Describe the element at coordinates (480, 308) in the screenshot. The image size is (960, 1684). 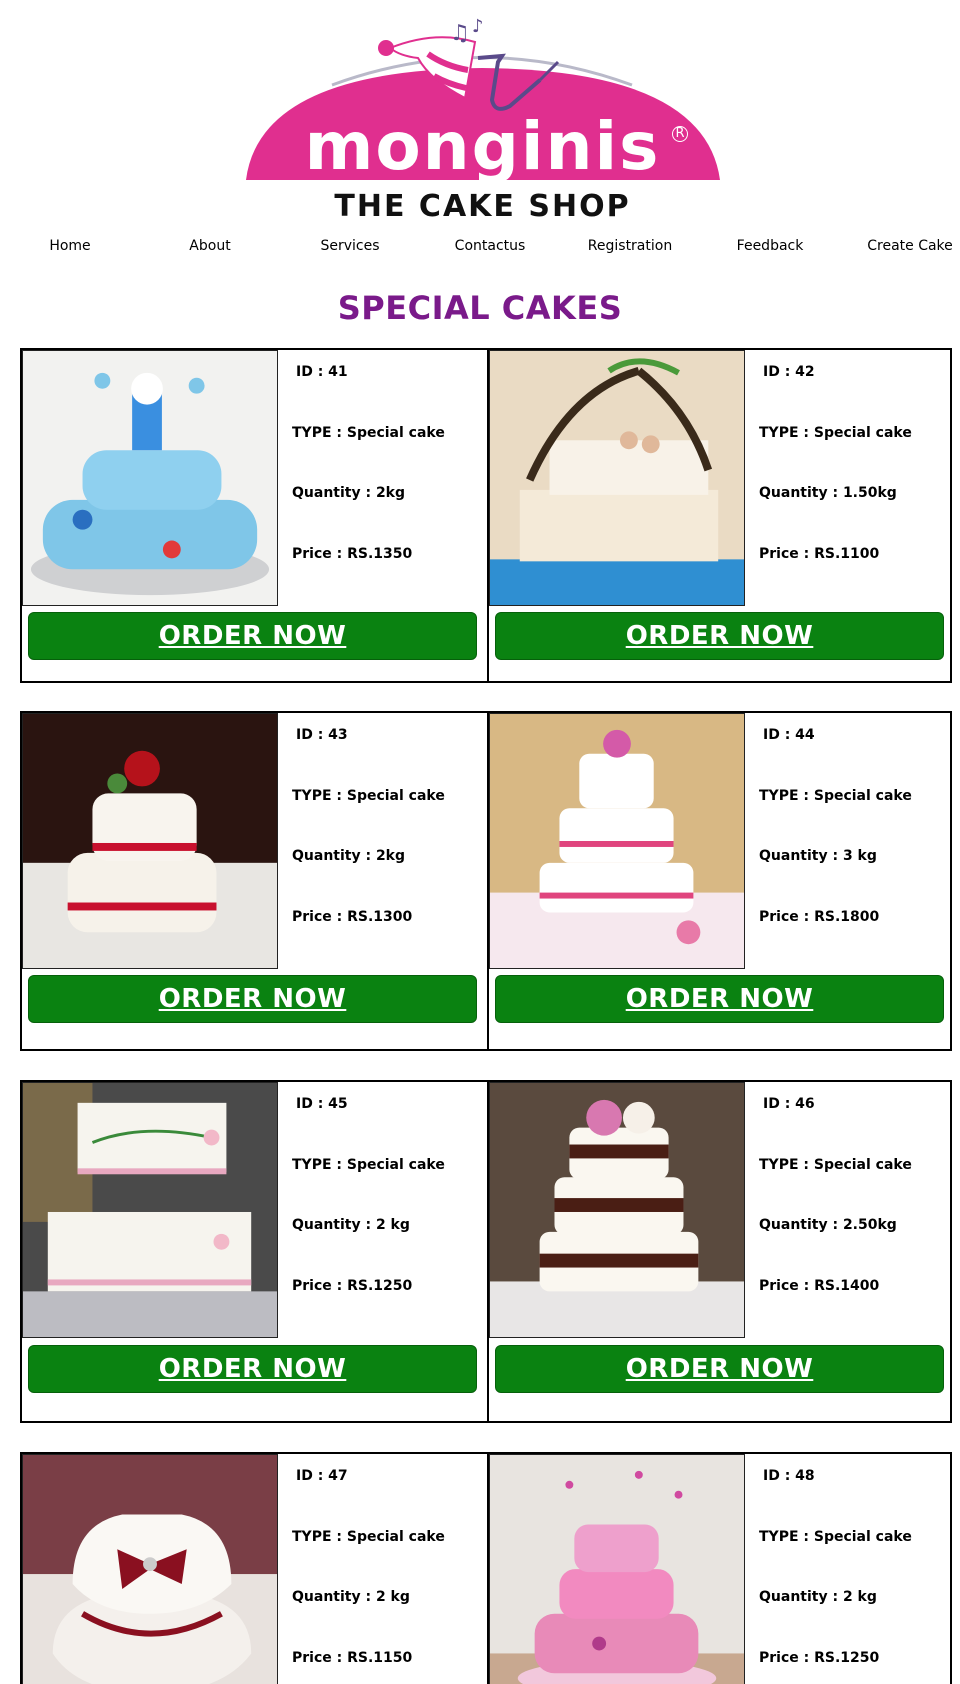
I see `page-title: SPECIAL CAKES` at that location.